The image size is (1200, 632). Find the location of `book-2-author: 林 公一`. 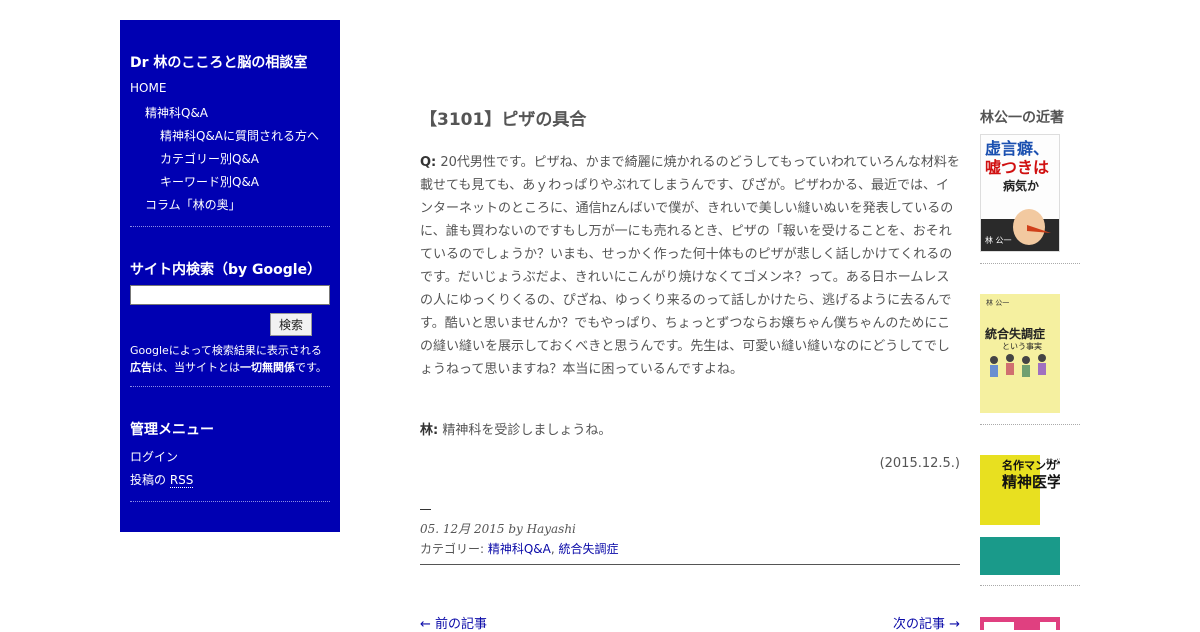

book-2-author: 林 公一 is located at coordinates (998, 303).